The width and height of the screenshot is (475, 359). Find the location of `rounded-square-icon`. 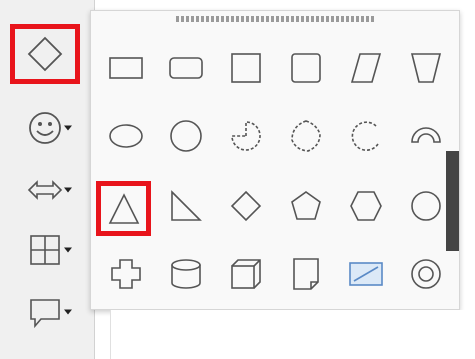

rounded-square-icon is located at coordinates (306, 68).